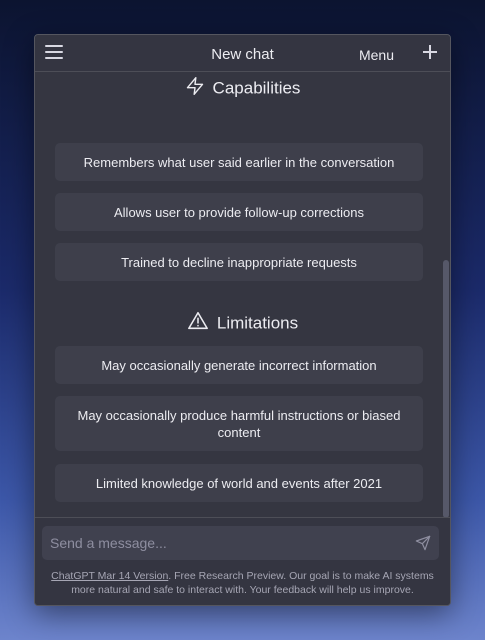  I want to click on message-input, so click(240, 543).